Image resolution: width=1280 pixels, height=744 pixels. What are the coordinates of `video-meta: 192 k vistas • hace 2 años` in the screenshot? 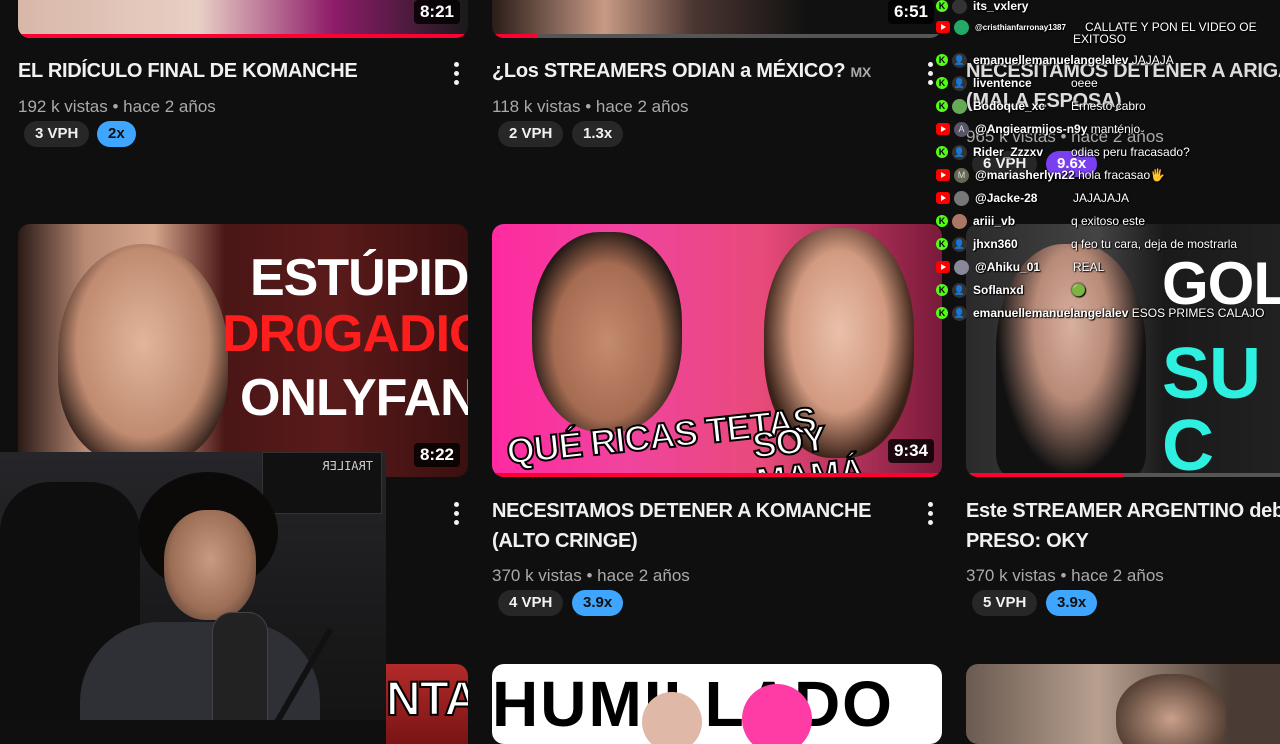 It's located at (117, 106).